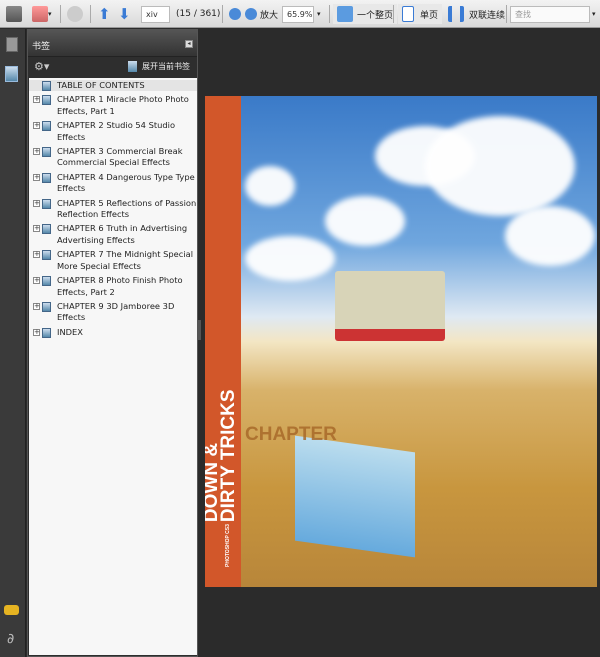 This screenshot has height=657, width=600. I want to click on bookmark-label: INDEX, so click(70, 331).